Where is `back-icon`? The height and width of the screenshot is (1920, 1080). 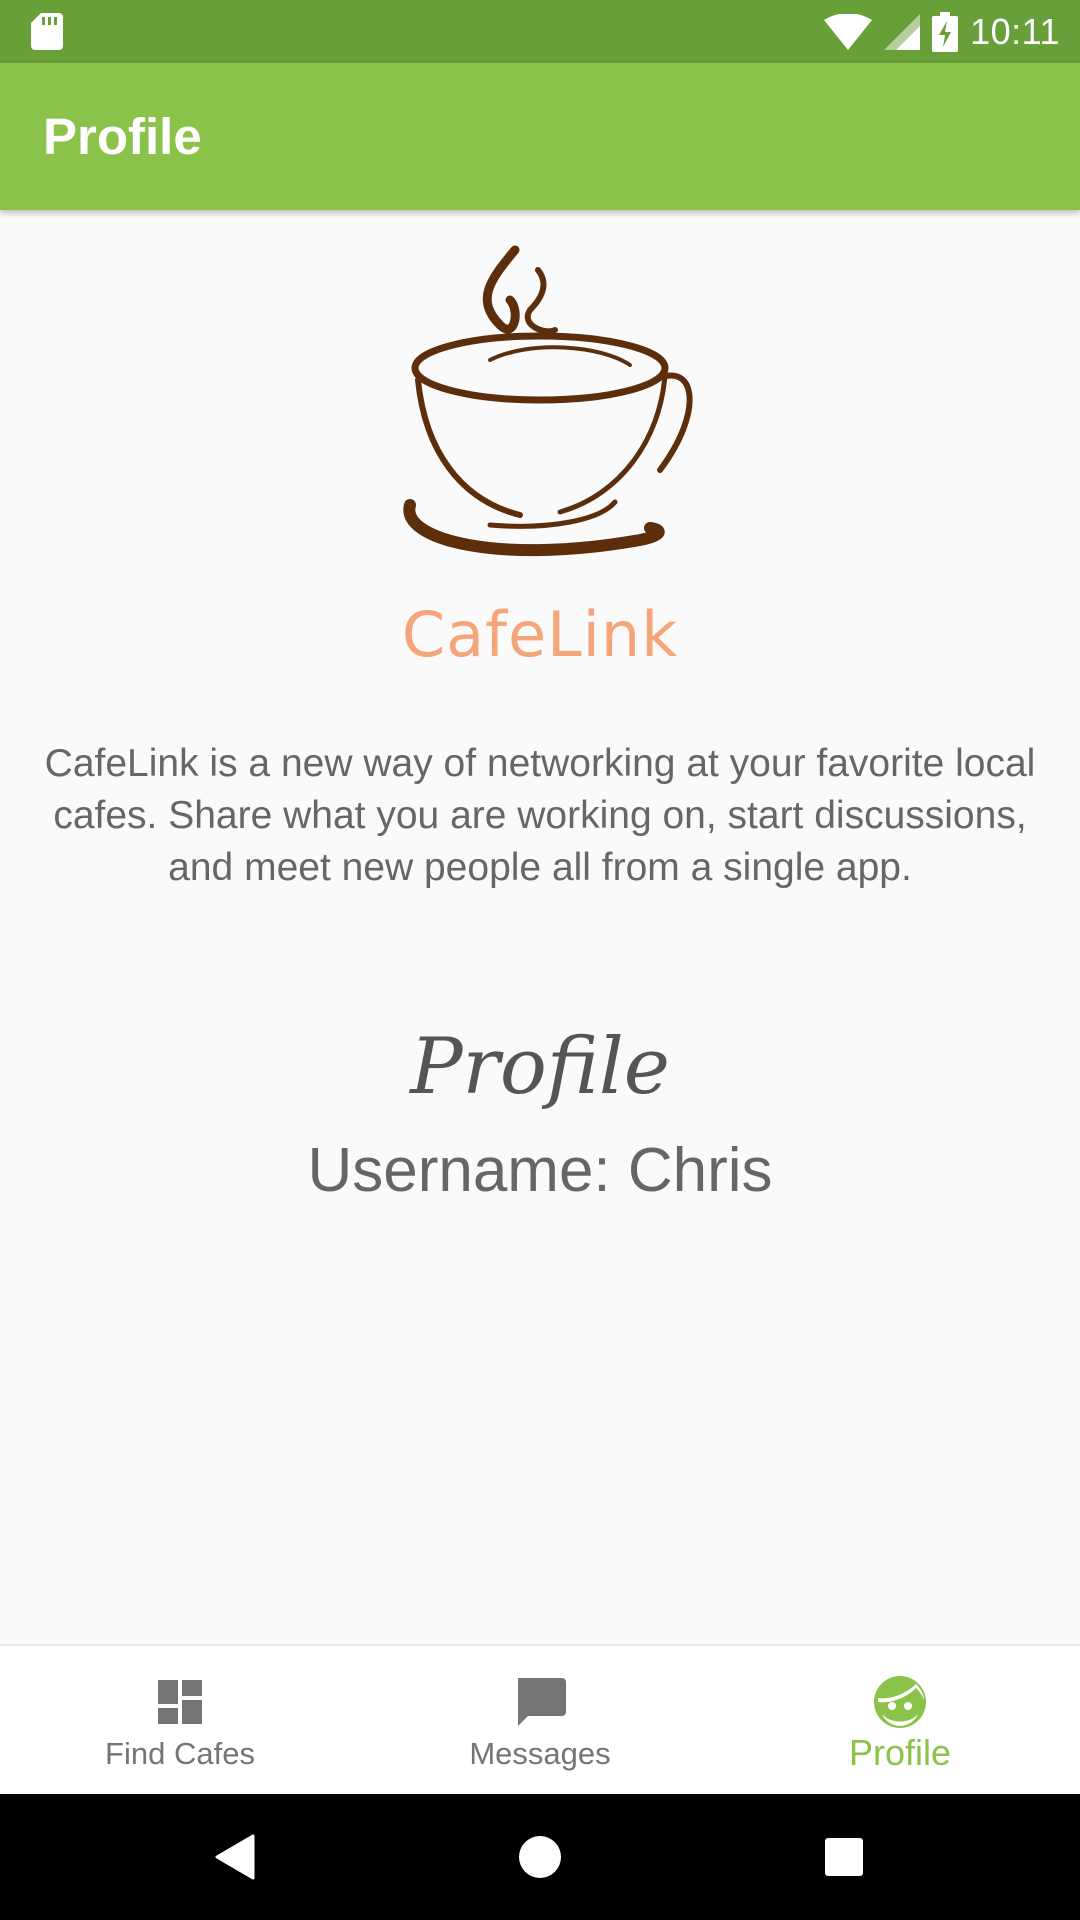 back-icon is located at coordinates (235, 1857).